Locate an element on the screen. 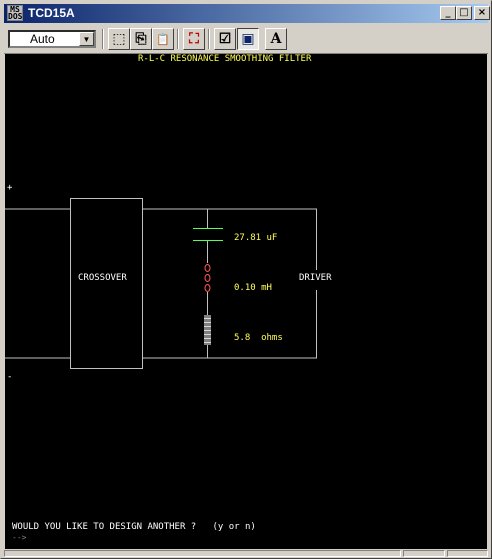 The image size is (492, 559). capacitor-symbol is located at coordinates (208, 234).